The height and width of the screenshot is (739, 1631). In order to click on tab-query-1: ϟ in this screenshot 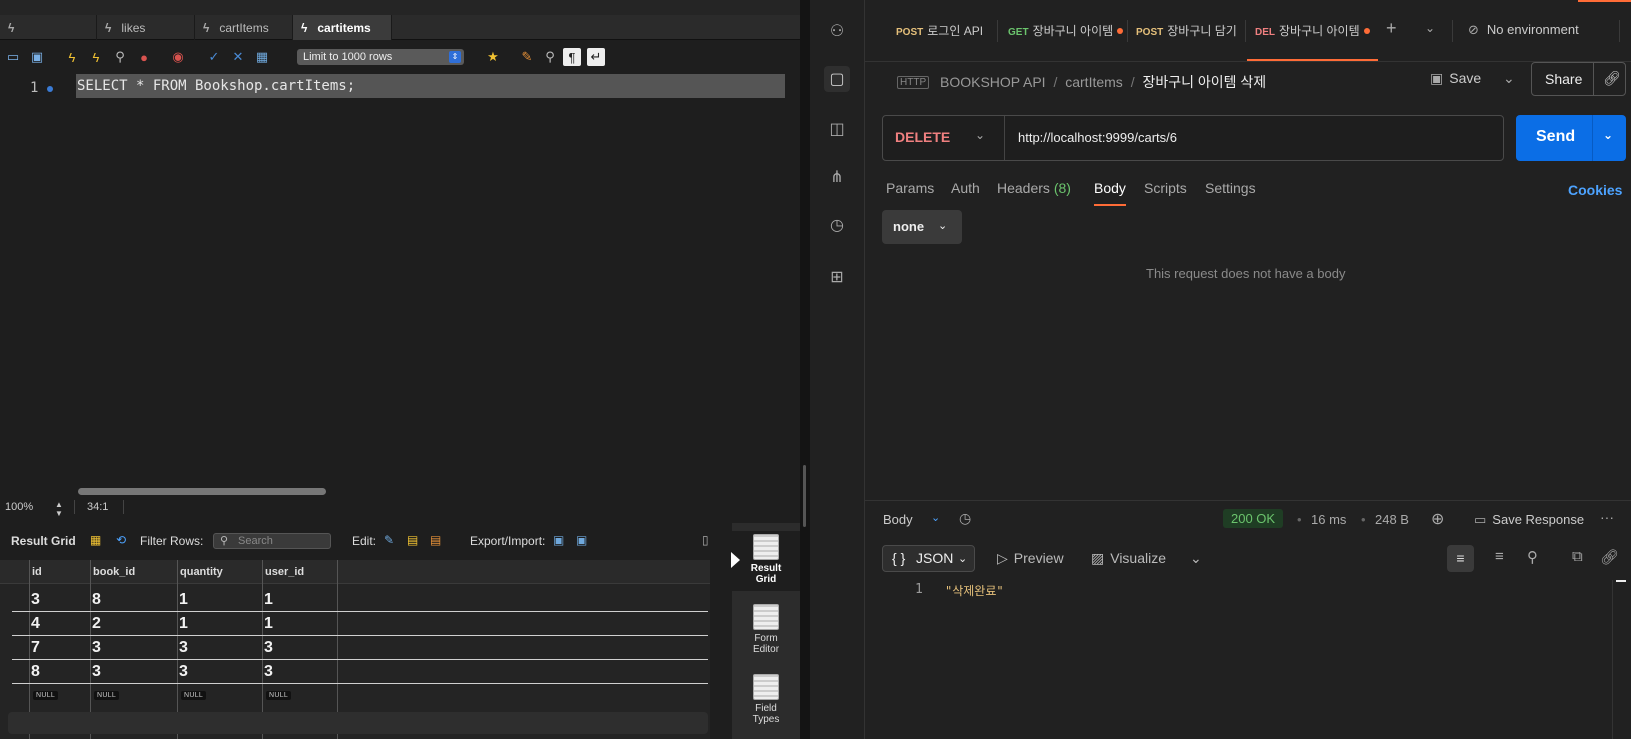, I will do `click(48, 27)`.